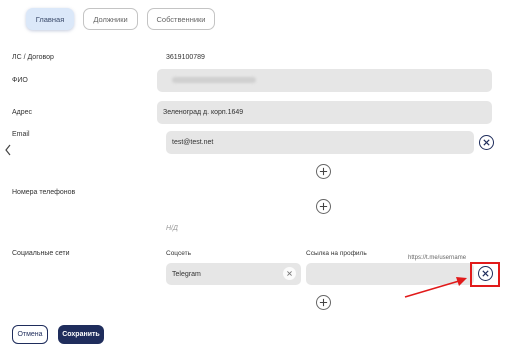 Image resolution: width=519 pixels, height=360 pixels. Describe the element at coordinates (435, 287) in the screenshot. I see `annotation-arrow` at that location.